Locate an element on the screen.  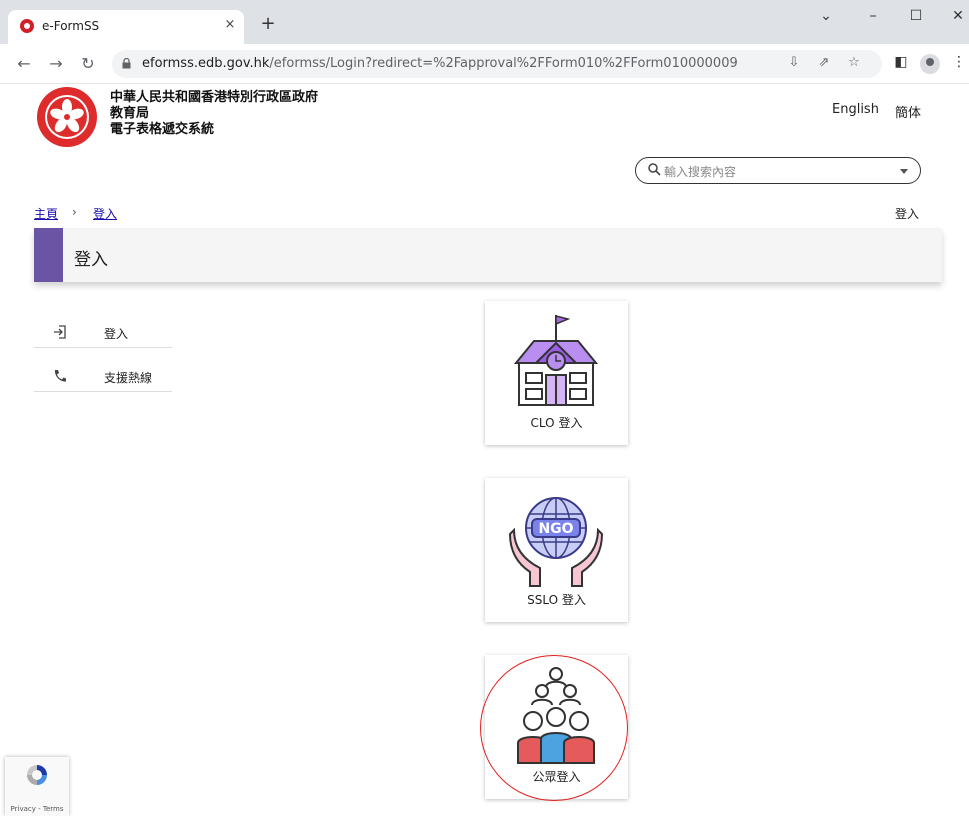
lang-english-link: English is located at coordinates (855, 109).